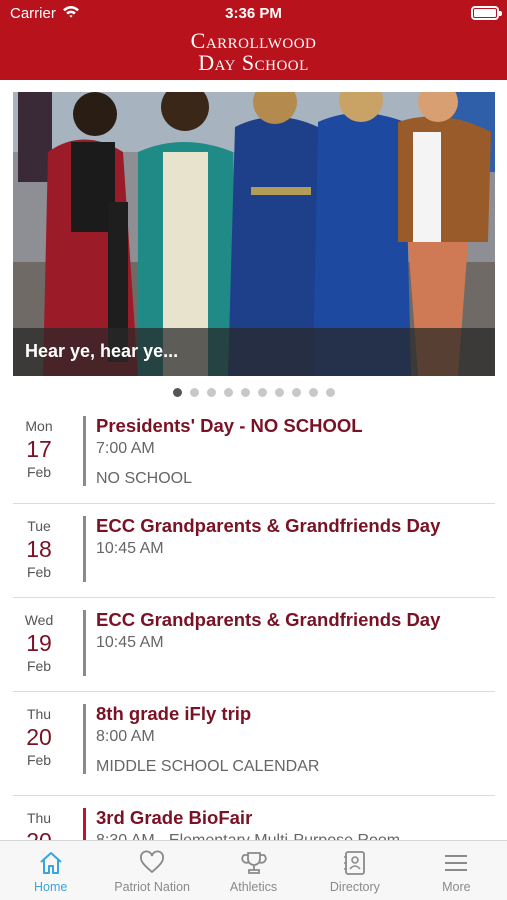 The height and width of the screenshot is (900, 507). I want to click on tab-patriot-nation: Patriot Nation, so click(151, 870).